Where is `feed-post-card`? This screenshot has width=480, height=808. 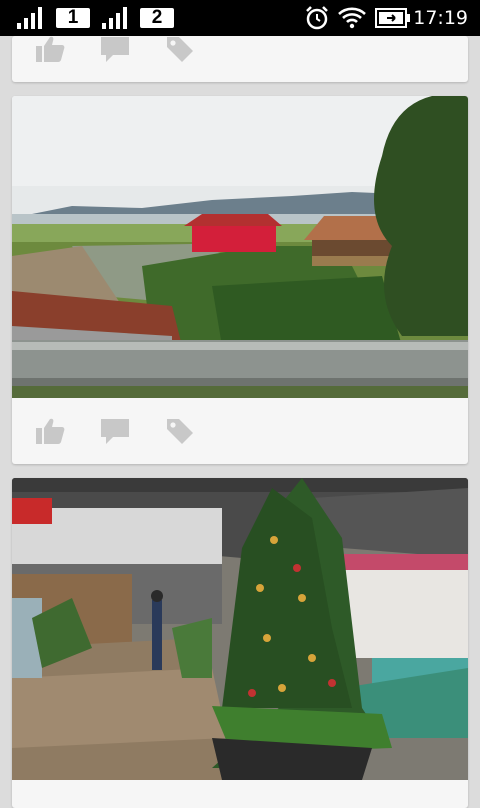 feed-post-card is located at coordinates (240, 59).